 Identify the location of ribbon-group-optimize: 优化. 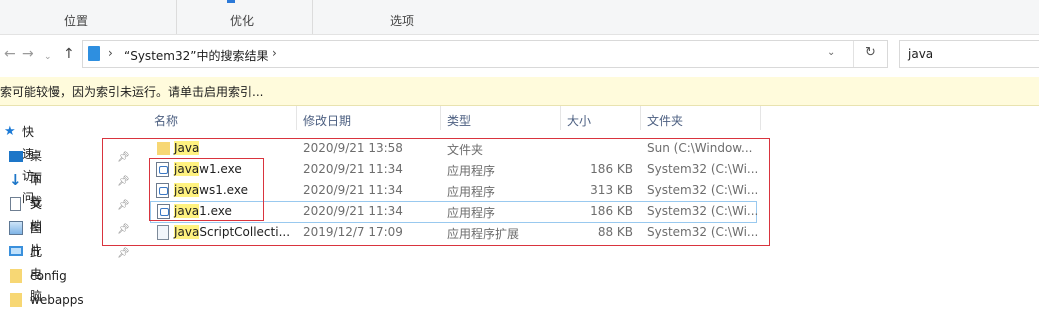
(242, 21).